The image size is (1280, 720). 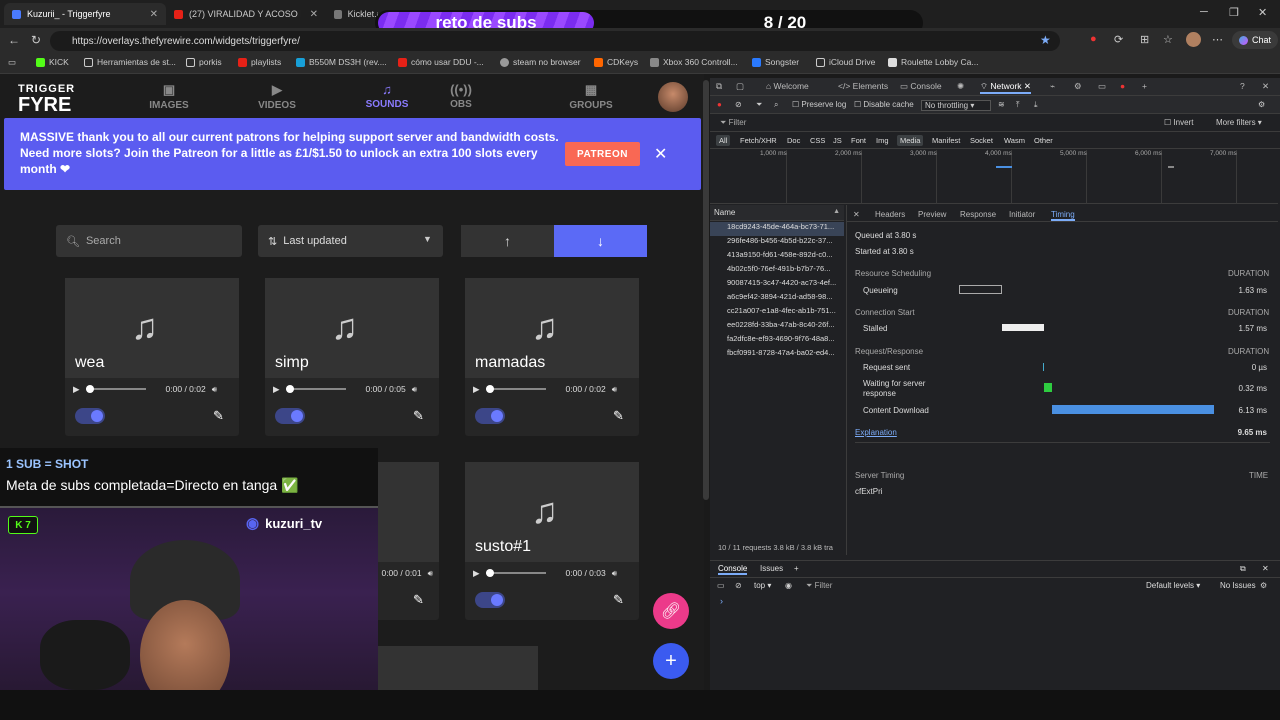 What do you see at coordinates (946, 140) in the screenshot?
I see `type-filter-manifest: Manifest` at bounding box center [946, 140].